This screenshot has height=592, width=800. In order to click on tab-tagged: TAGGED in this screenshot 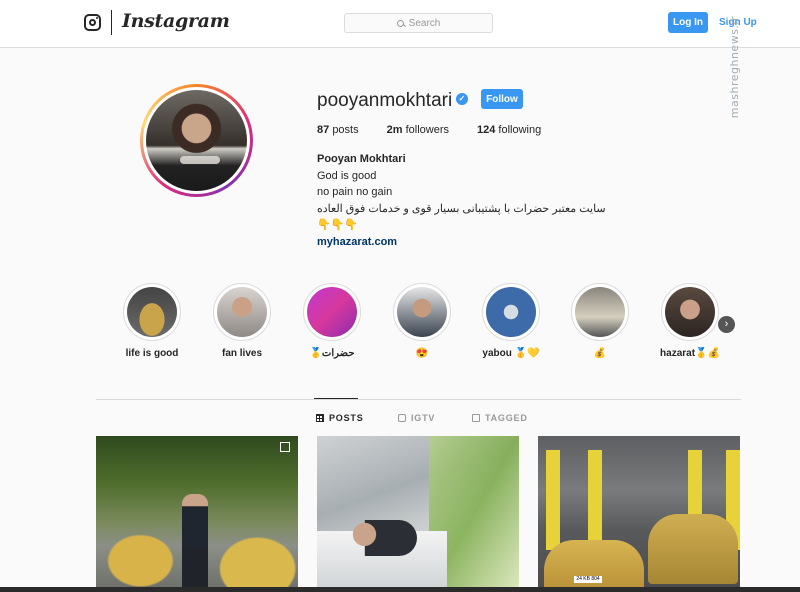, I will do `click(500, 418)`.